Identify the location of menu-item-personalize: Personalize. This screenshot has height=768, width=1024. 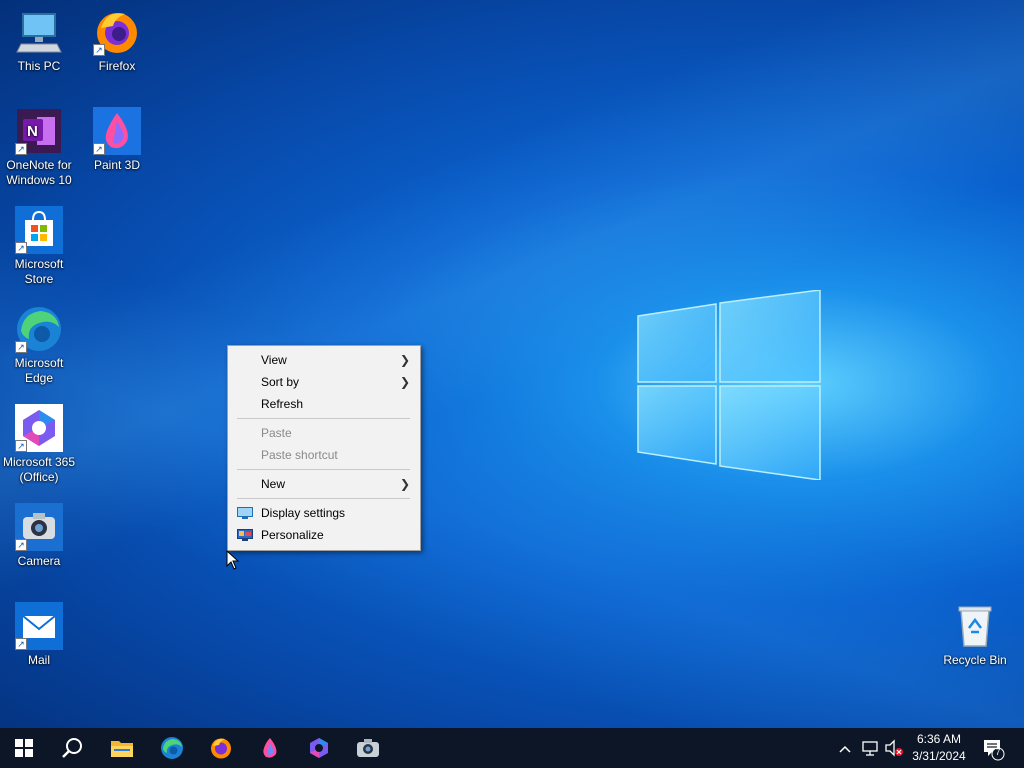
(324, 535).